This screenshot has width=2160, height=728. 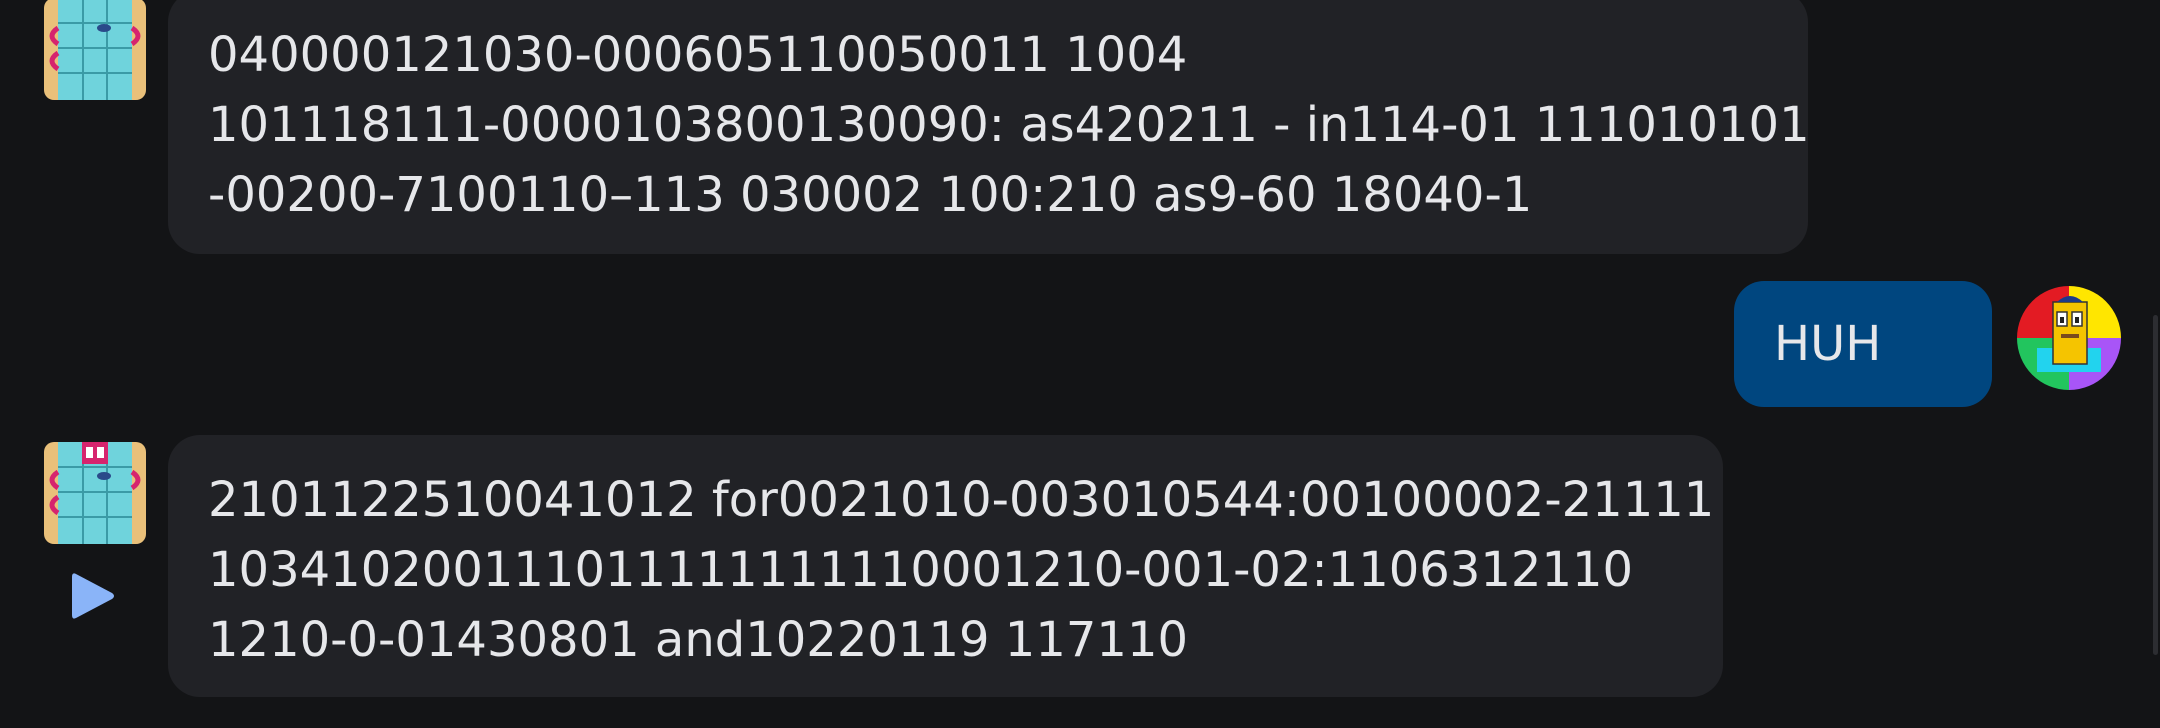 I want to click on user-colorful-avatar-icon, so click(x=2069, y=338).